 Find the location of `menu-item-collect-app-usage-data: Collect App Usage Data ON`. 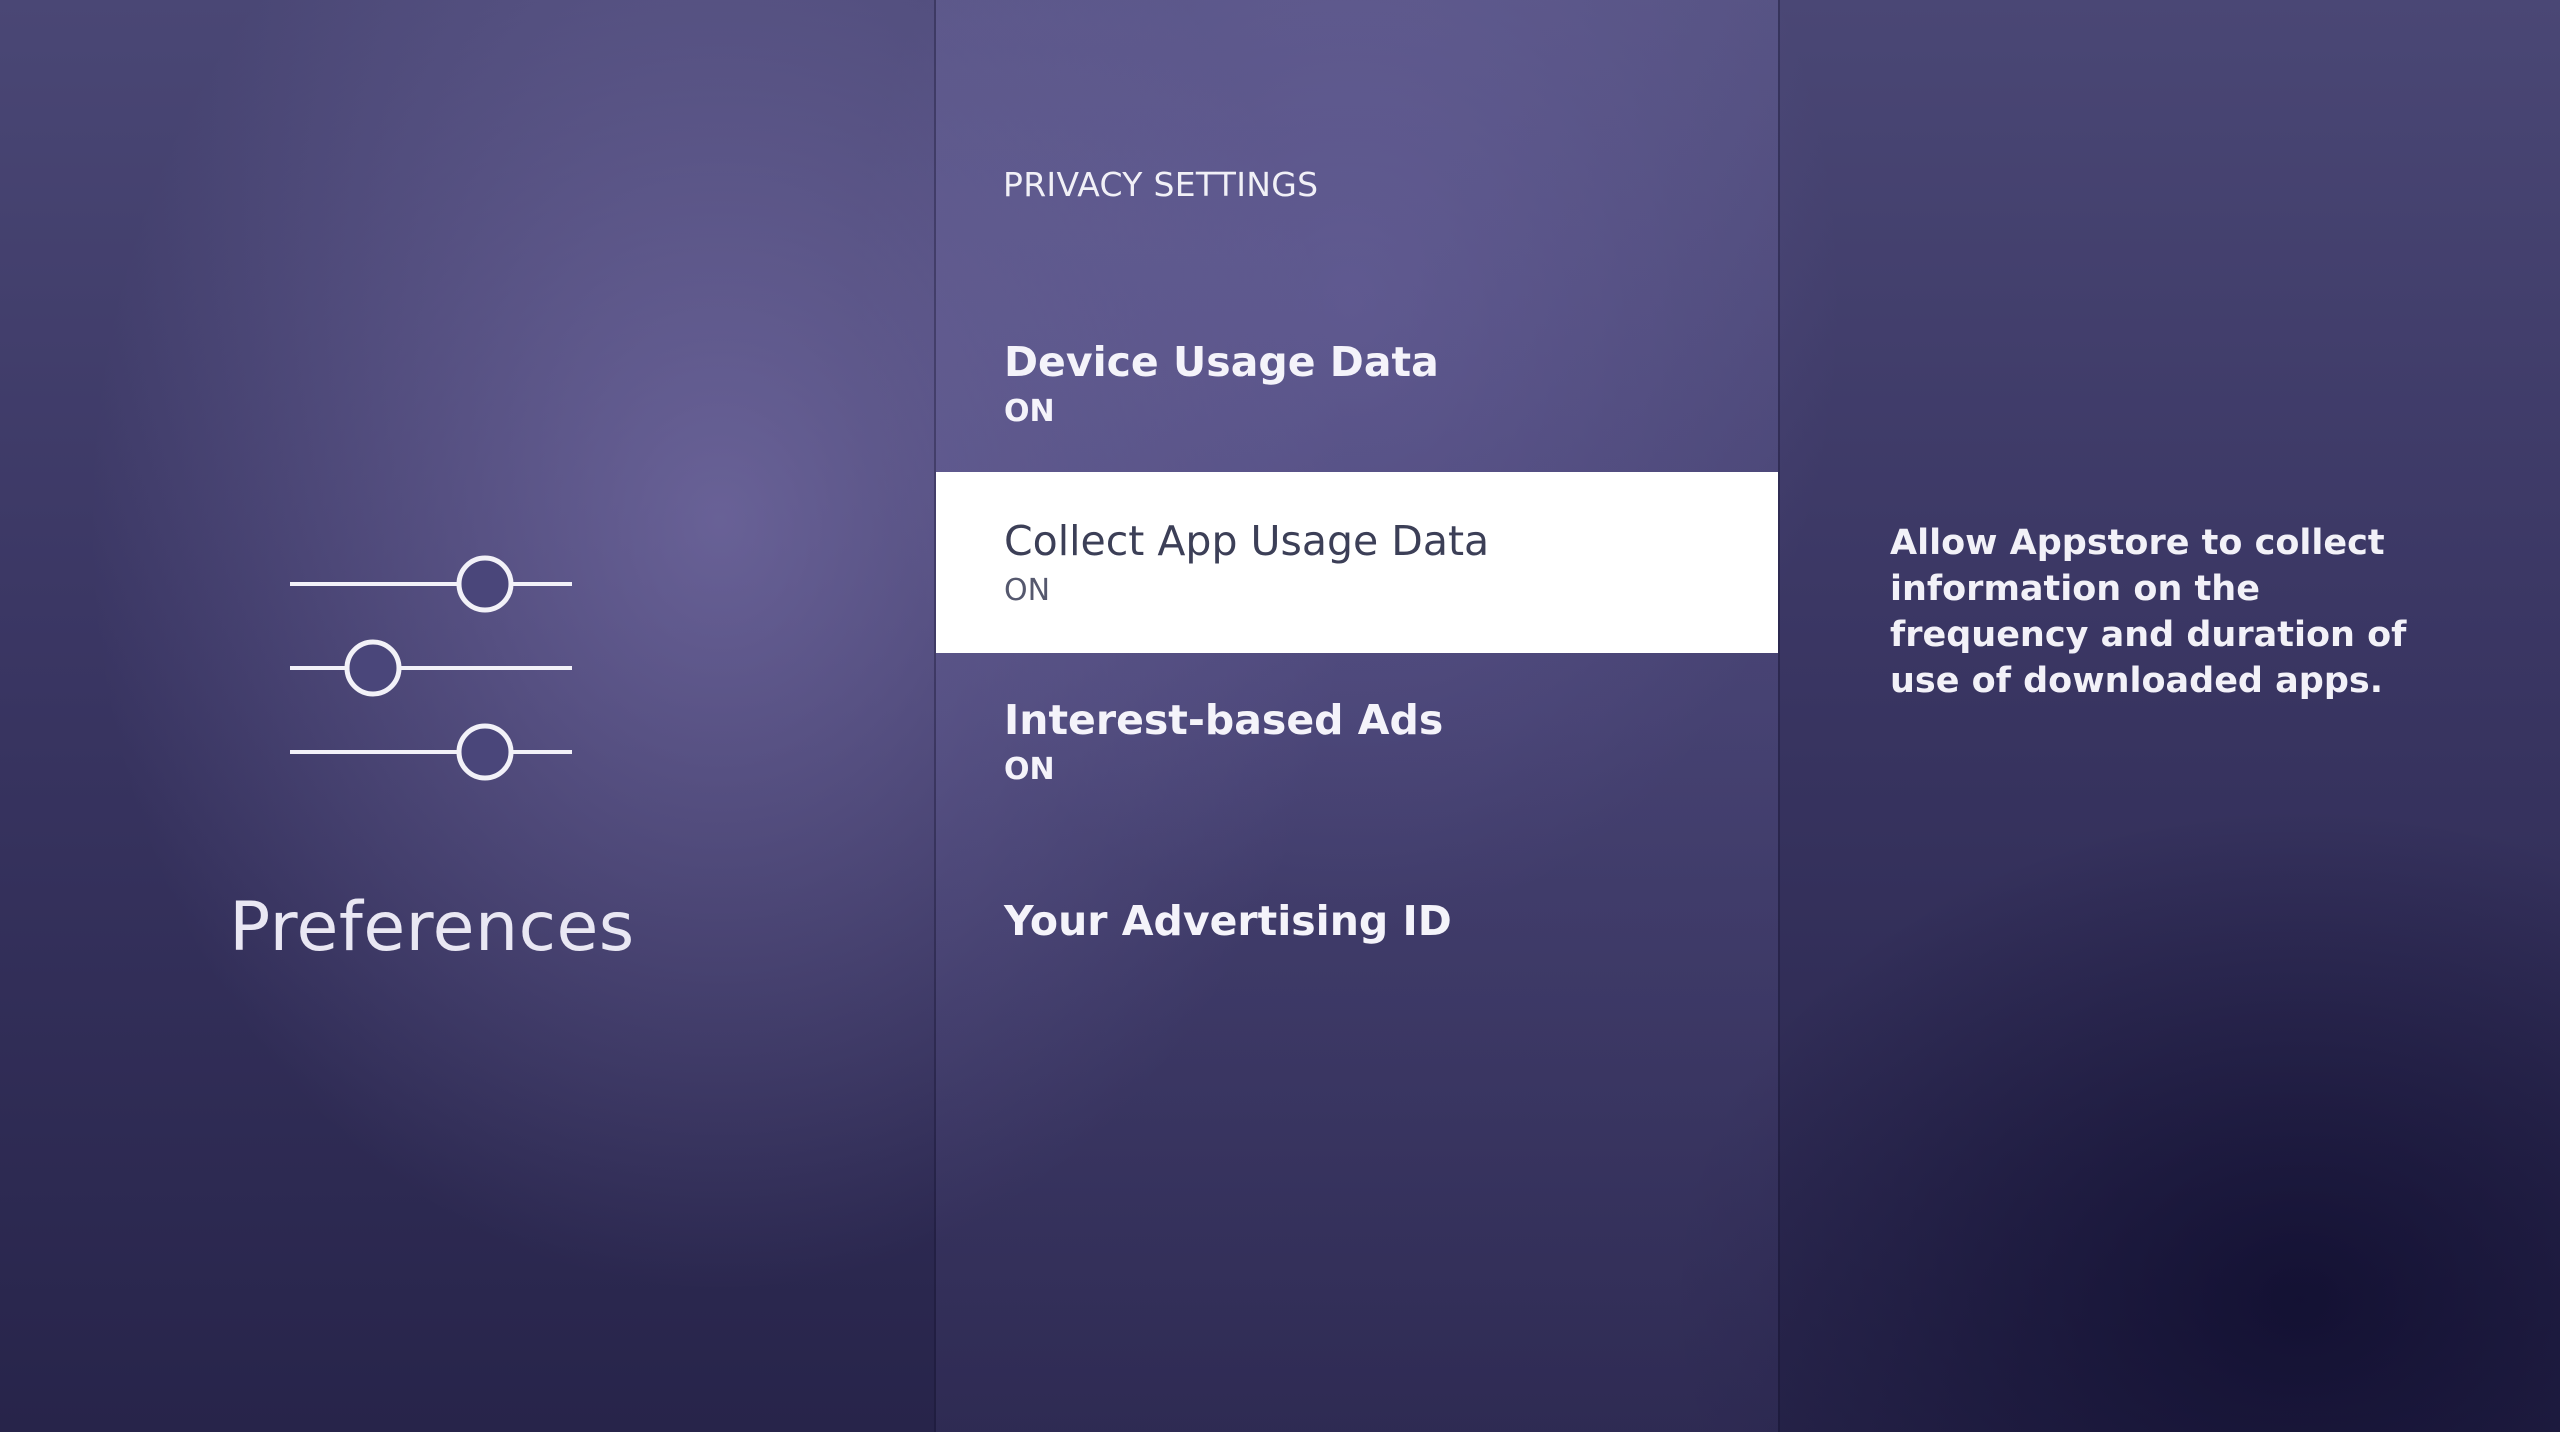

menu-item-collect-app-usage-data: Collect App Usage Data ON is located at coordinates (1357, 562).